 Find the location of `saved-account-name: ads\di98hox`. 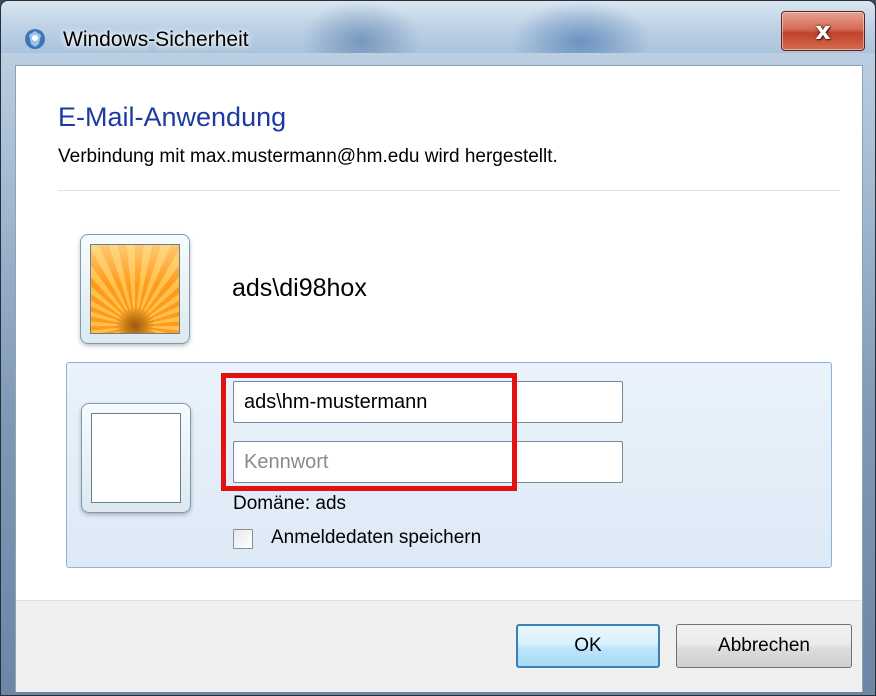

saved-account-name: ads\di98hox is located at coordinates (299, 288).